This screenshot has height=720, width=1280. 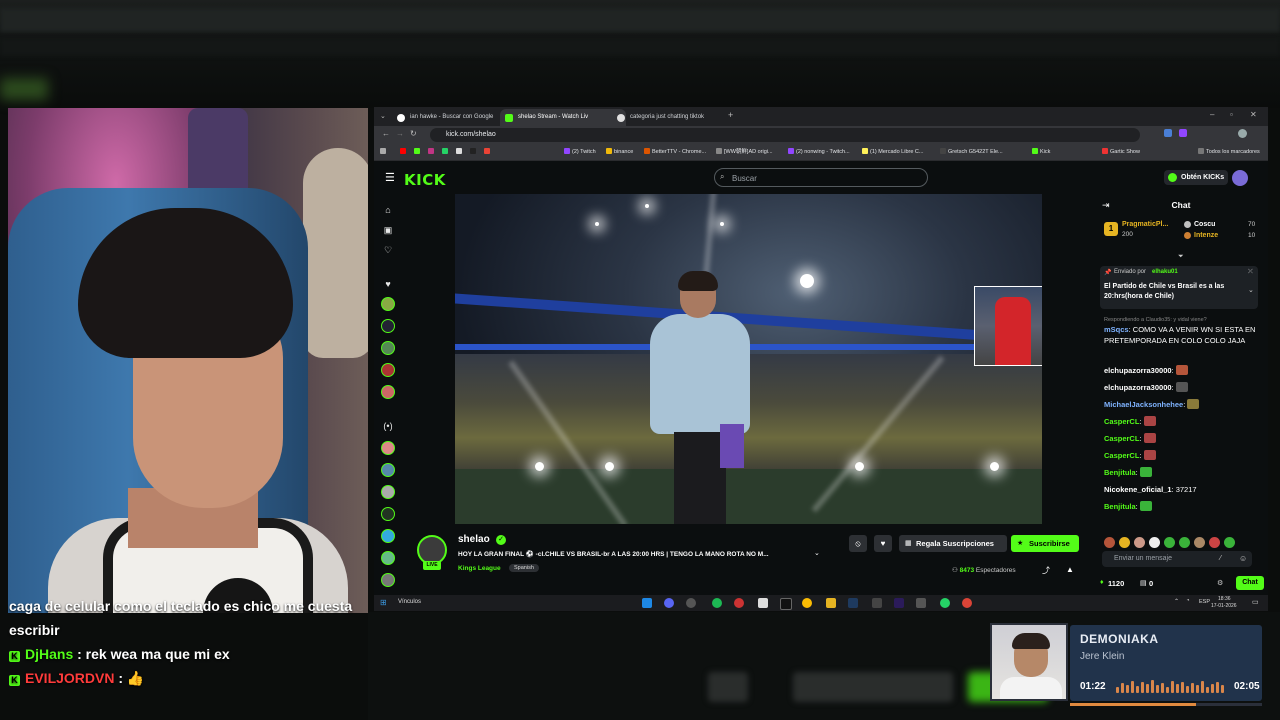 What do you see at coordinates (460, 152) in the screenshot?
I see `x-bookmark-icon` at bounding box center [460, 152].